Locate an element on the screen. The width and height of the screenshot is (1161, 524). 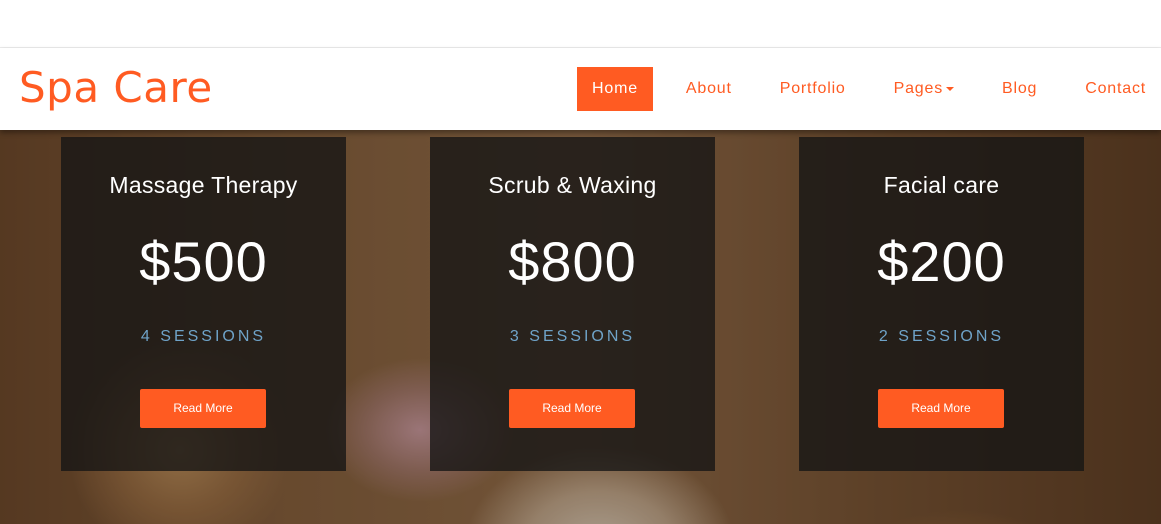
site-logo: Spa Care is located at coordinates (116, 88).